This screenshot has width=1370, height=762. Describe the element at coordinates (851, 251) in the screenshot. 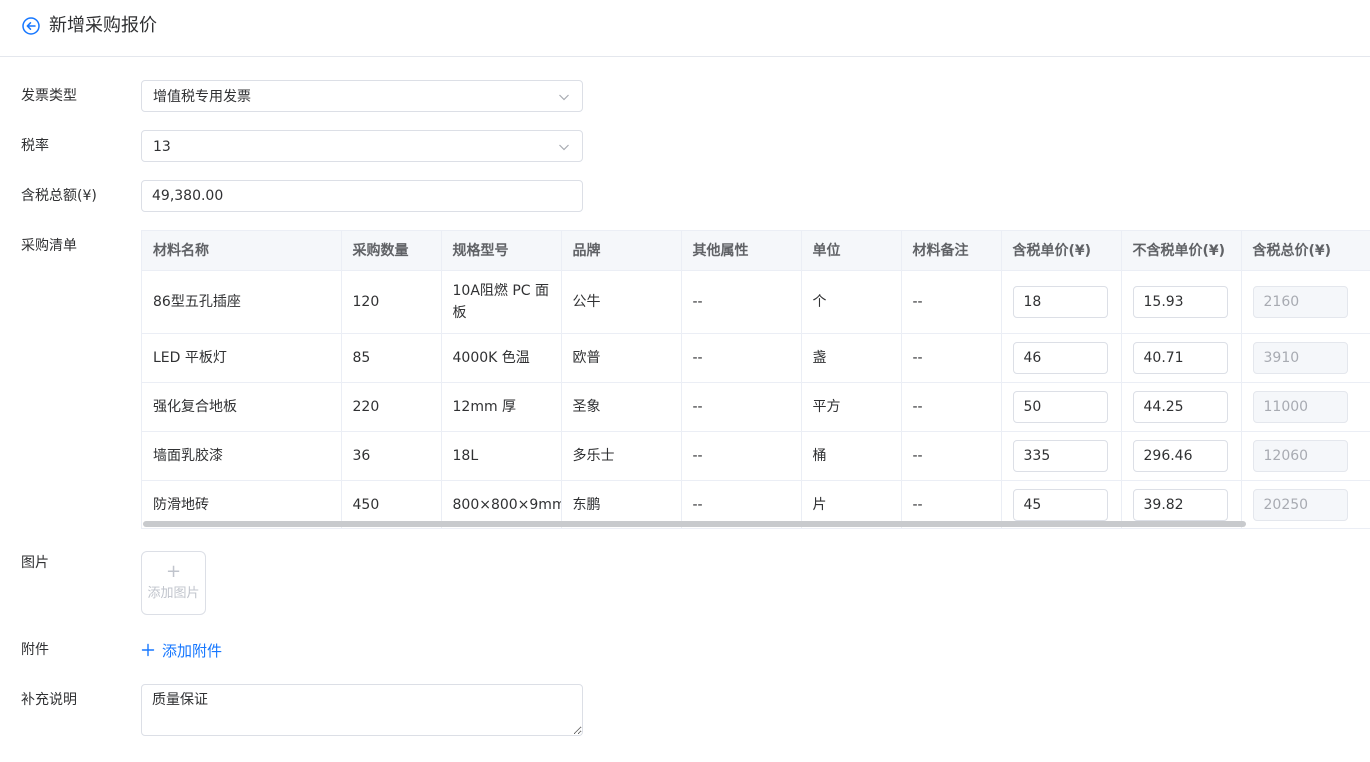

I see `column-header-unit: 单位` at that location.